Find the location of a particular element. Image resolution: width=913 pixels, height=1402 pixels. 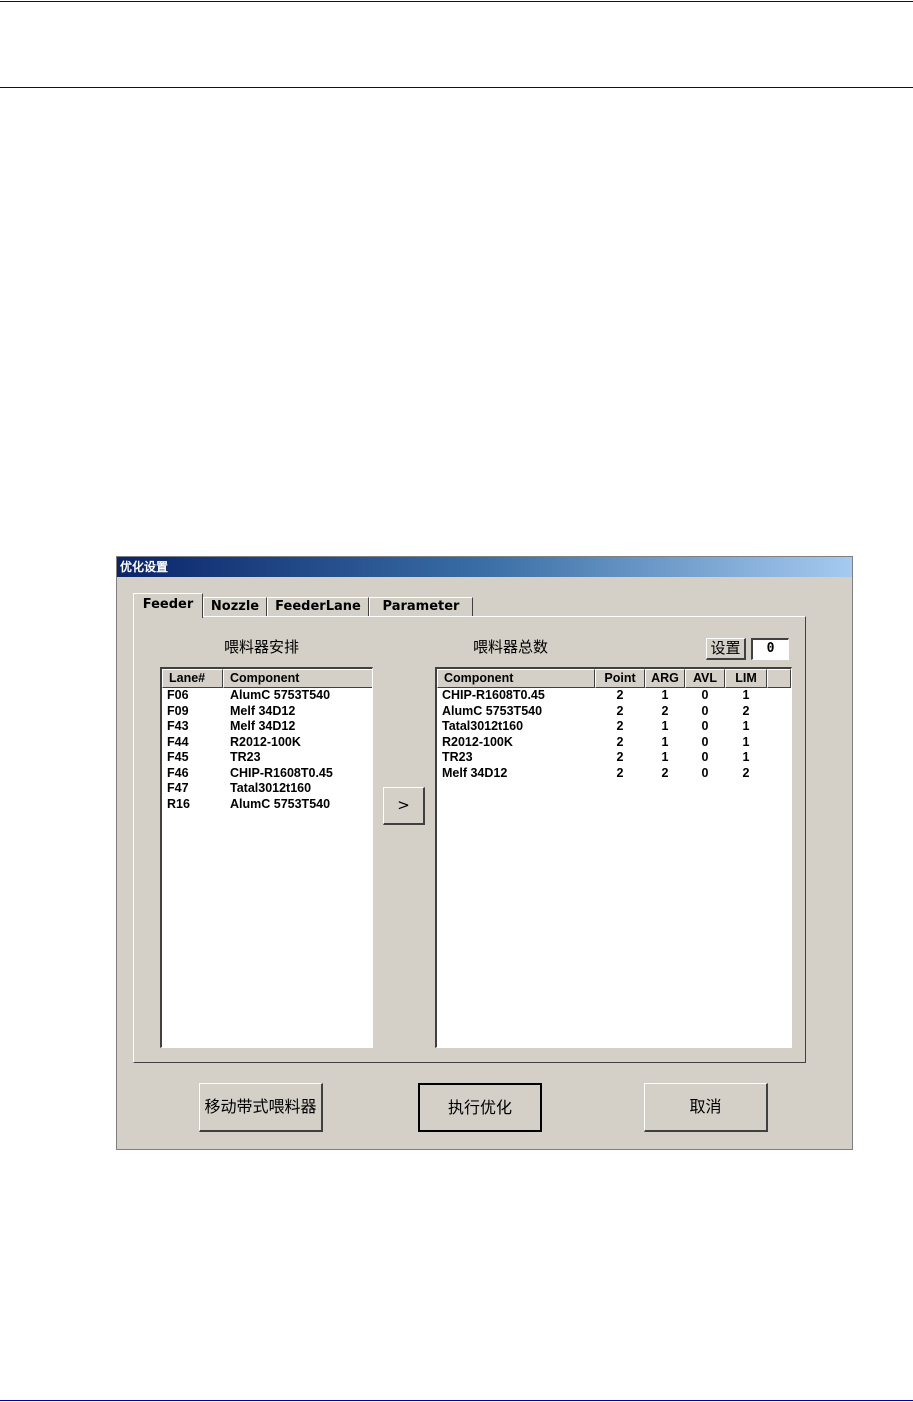

table-row: F47 Tatal3012t160 is located at coordinates (267, 789).